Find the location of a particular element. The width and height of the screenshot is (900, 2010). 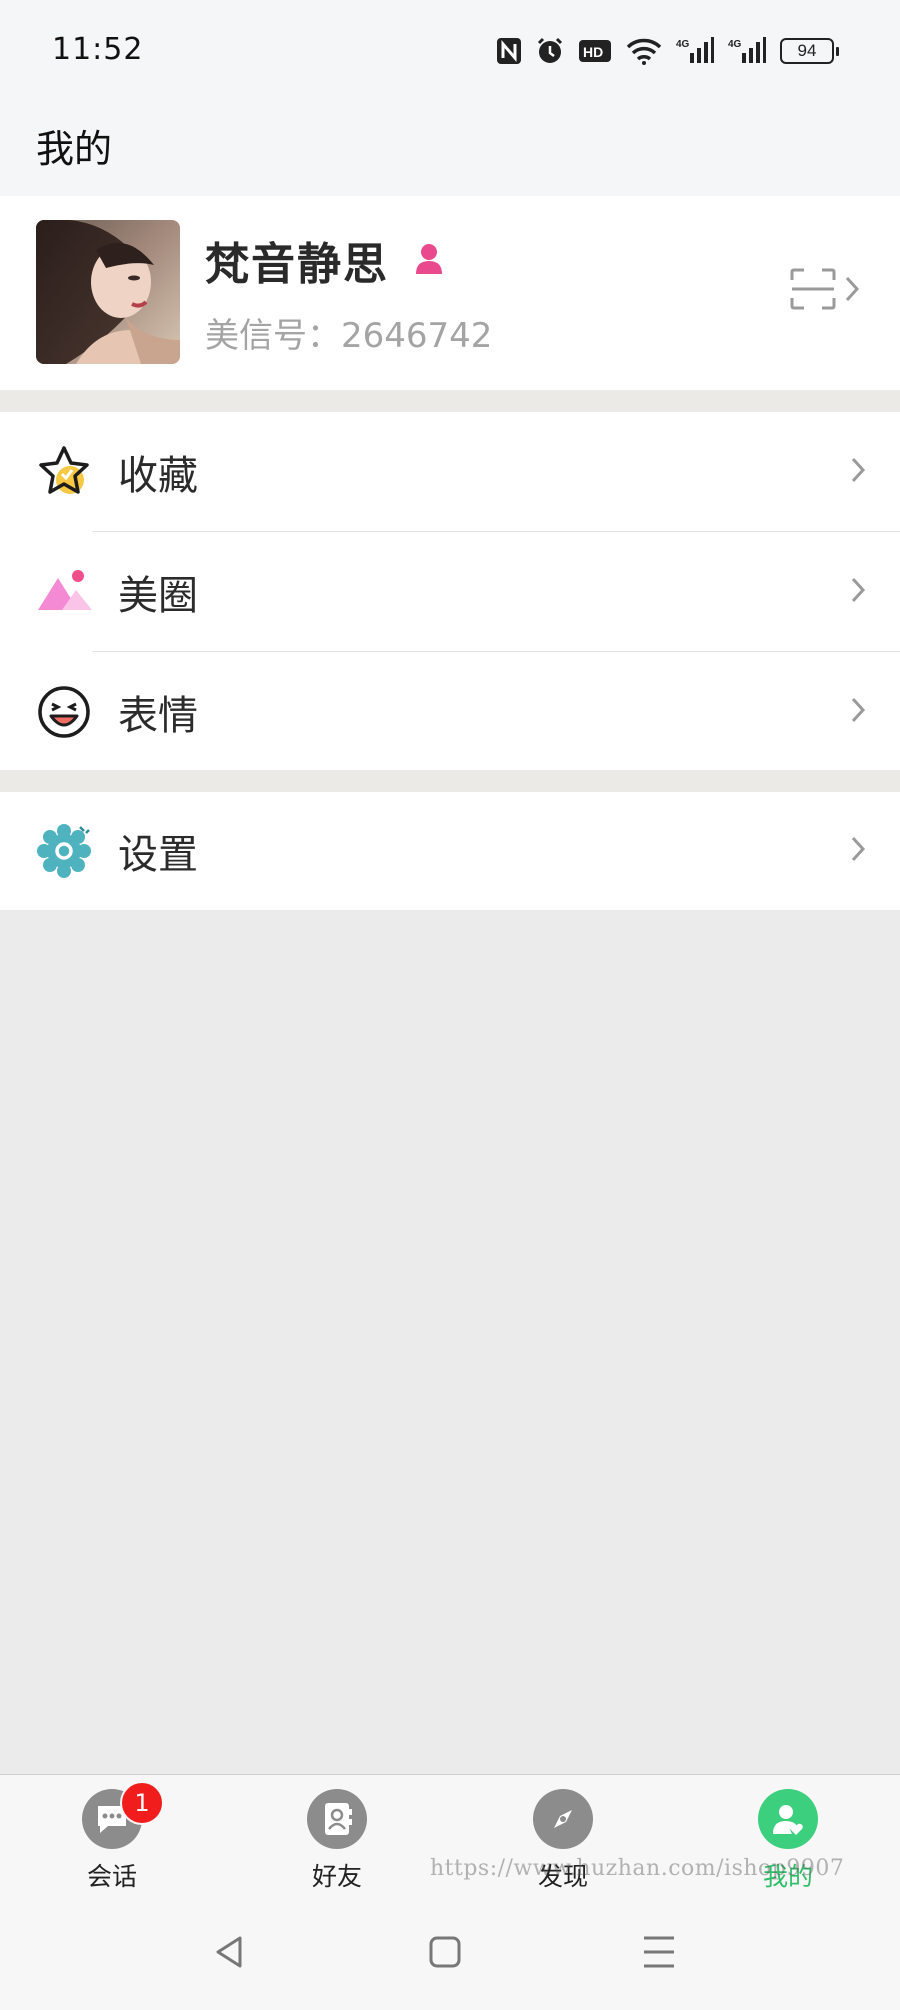

moments-icon is located at coordinates (64, 592).